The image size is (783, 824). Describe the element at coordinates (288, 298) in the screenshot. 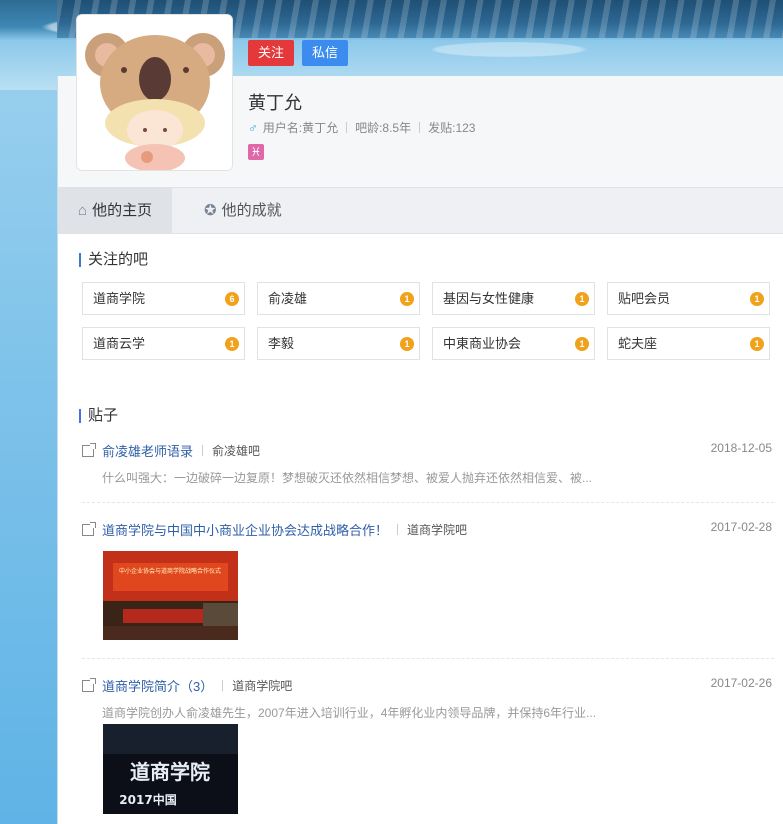

I see `bar-name: 俞凌雄` at that location.